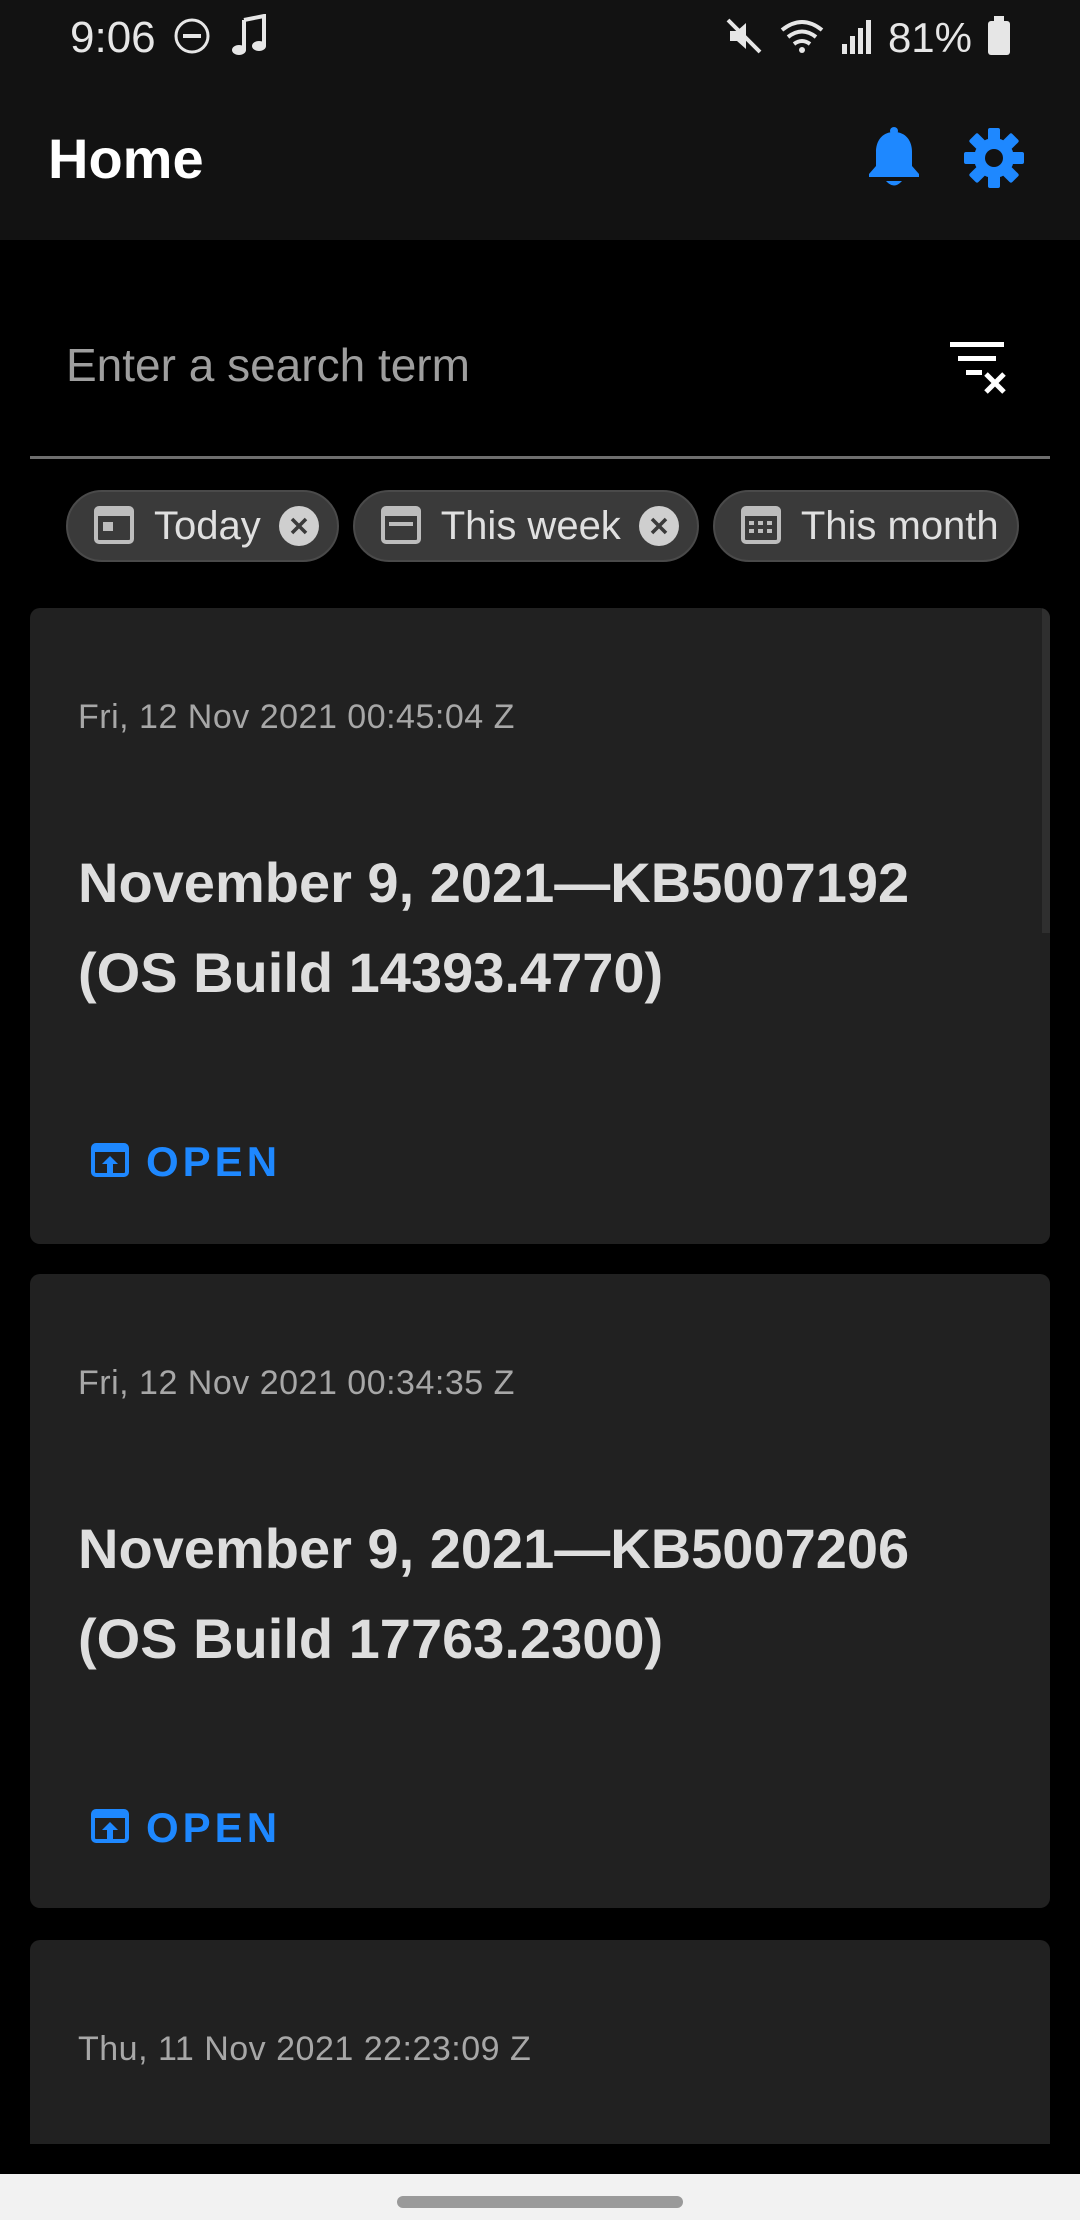 Image resolution: width=1080 pixels, height=2220 pixels. What do you see at coordinates (540, 160) in the screenshot?
I see `app-bar: Home` at bounding box center [540, 160].